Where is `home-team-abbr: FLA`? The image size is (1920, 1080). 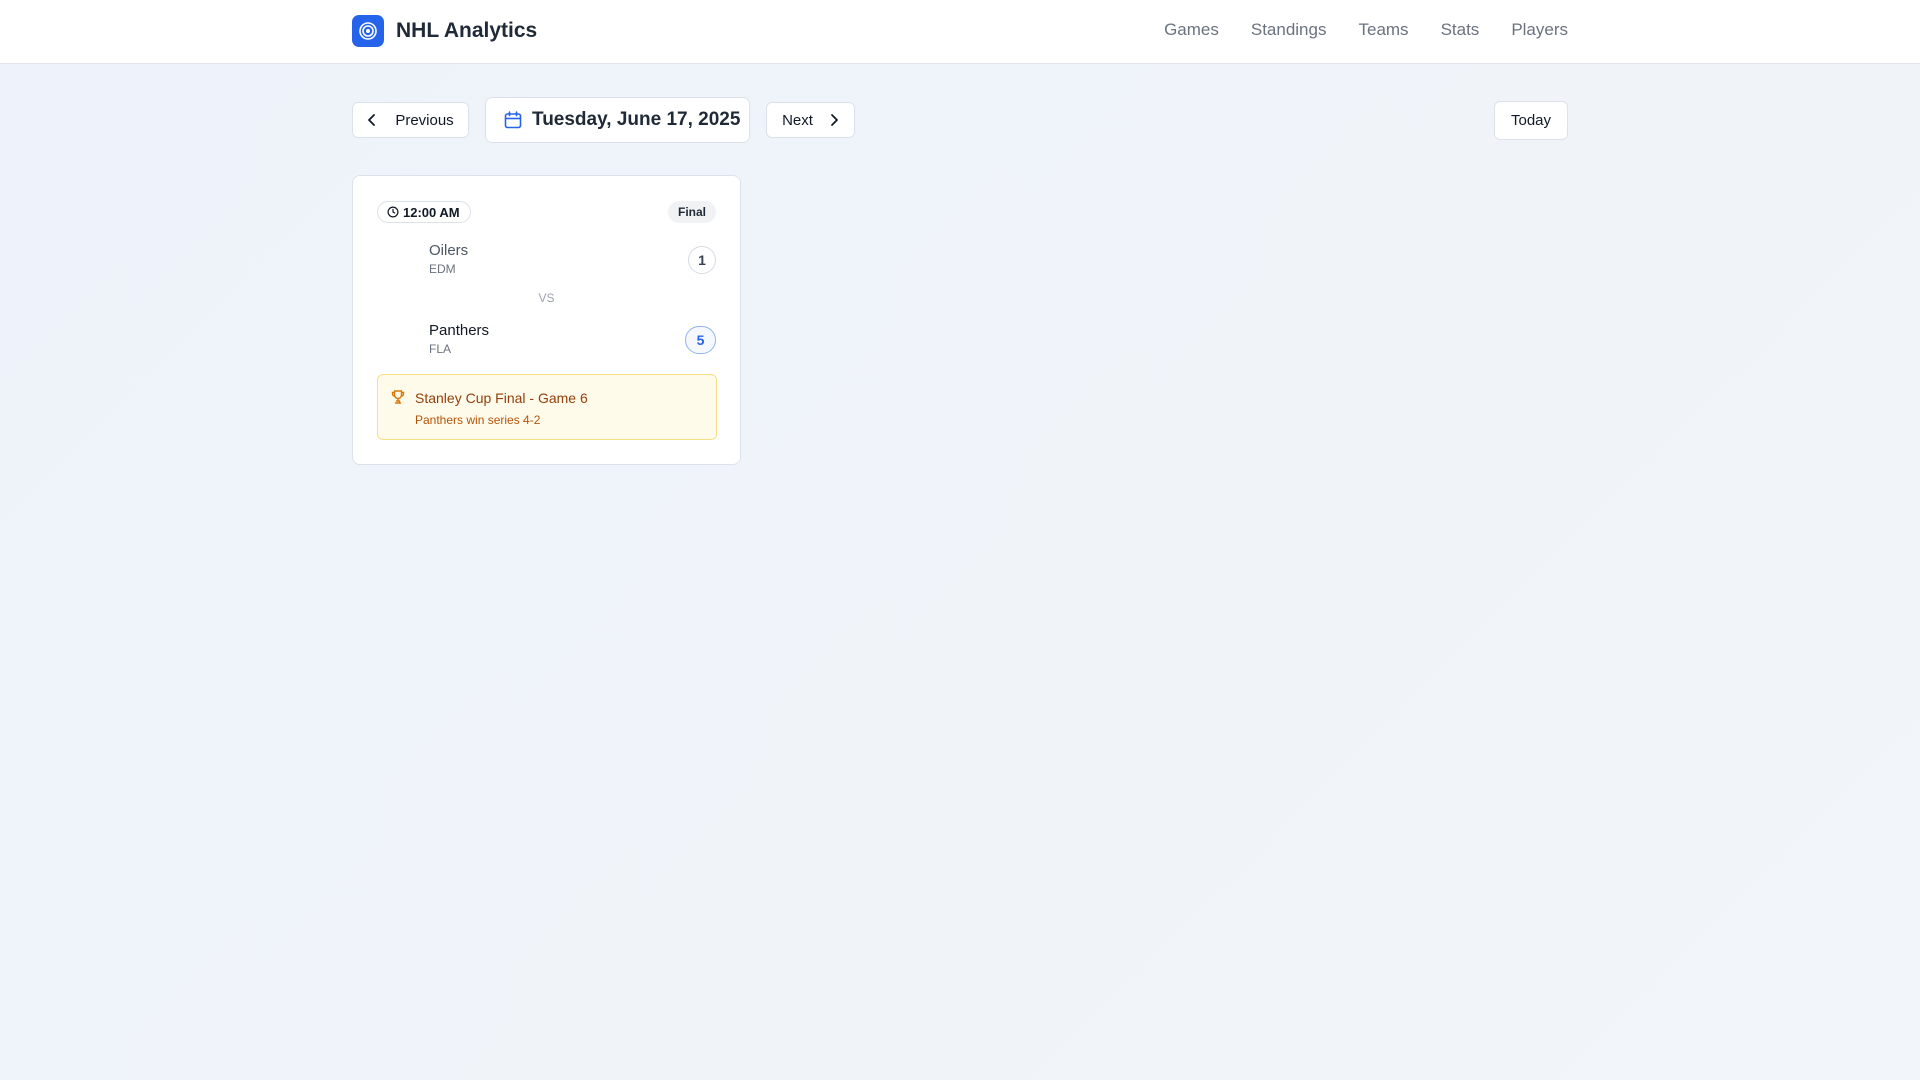
home-team-abbr: FLA is located at coordinates (440, 349).